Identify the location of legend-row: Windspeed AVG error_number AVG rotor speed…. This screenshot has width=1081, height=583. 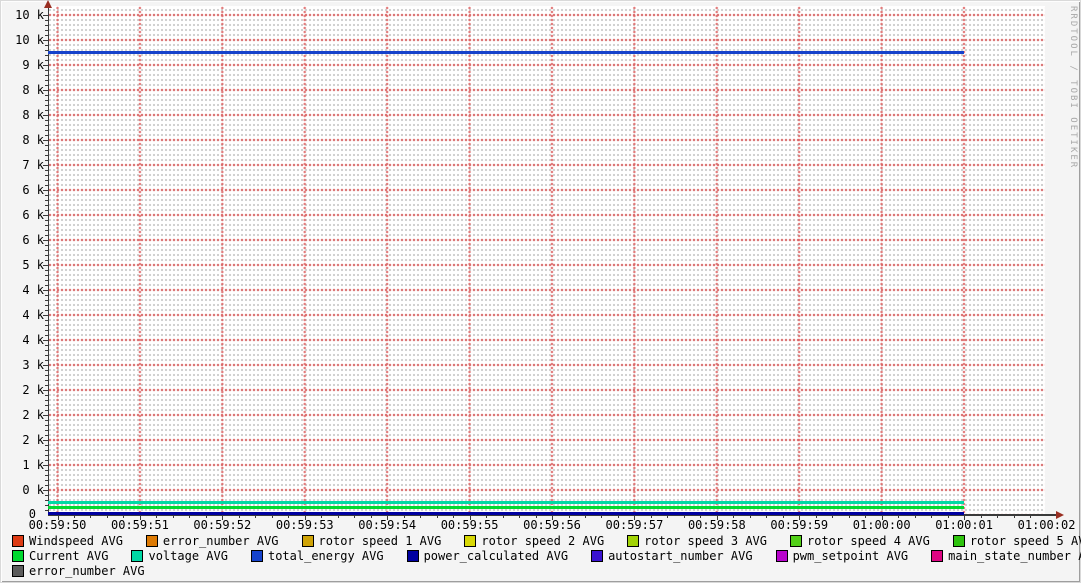
(546, 541).